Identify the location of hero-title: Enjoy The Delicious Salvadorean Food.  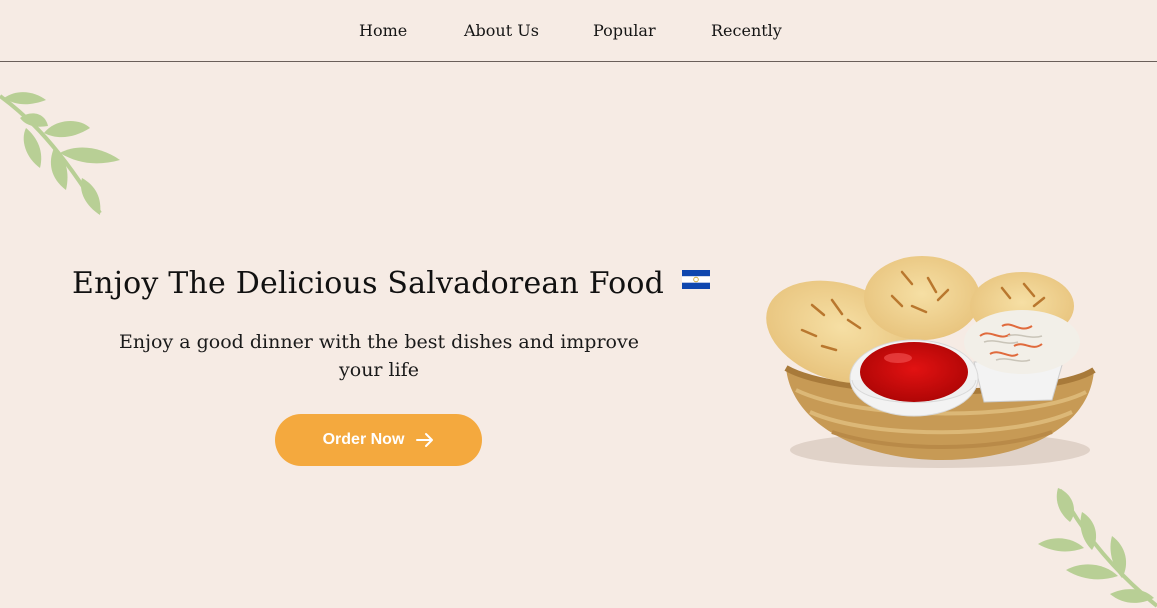
(391, 283).